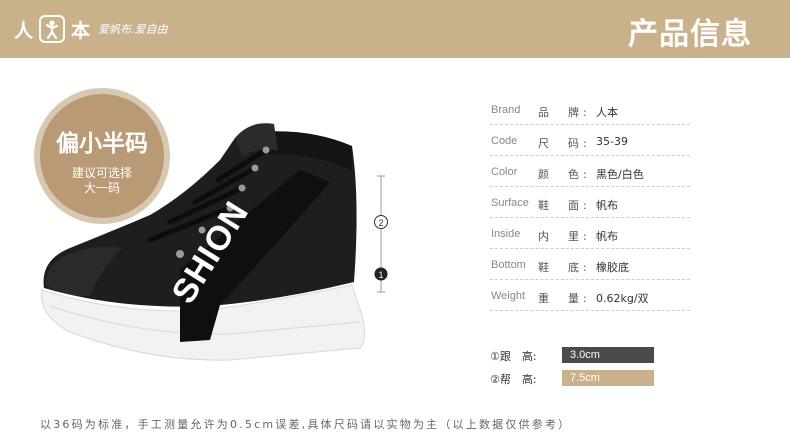 The width and height of the screenshot is (790, 437). What do you see at coordinates (381, 234) in the screenshot?
I see `height-scale: 2 1` at bounding box center [381, 234].